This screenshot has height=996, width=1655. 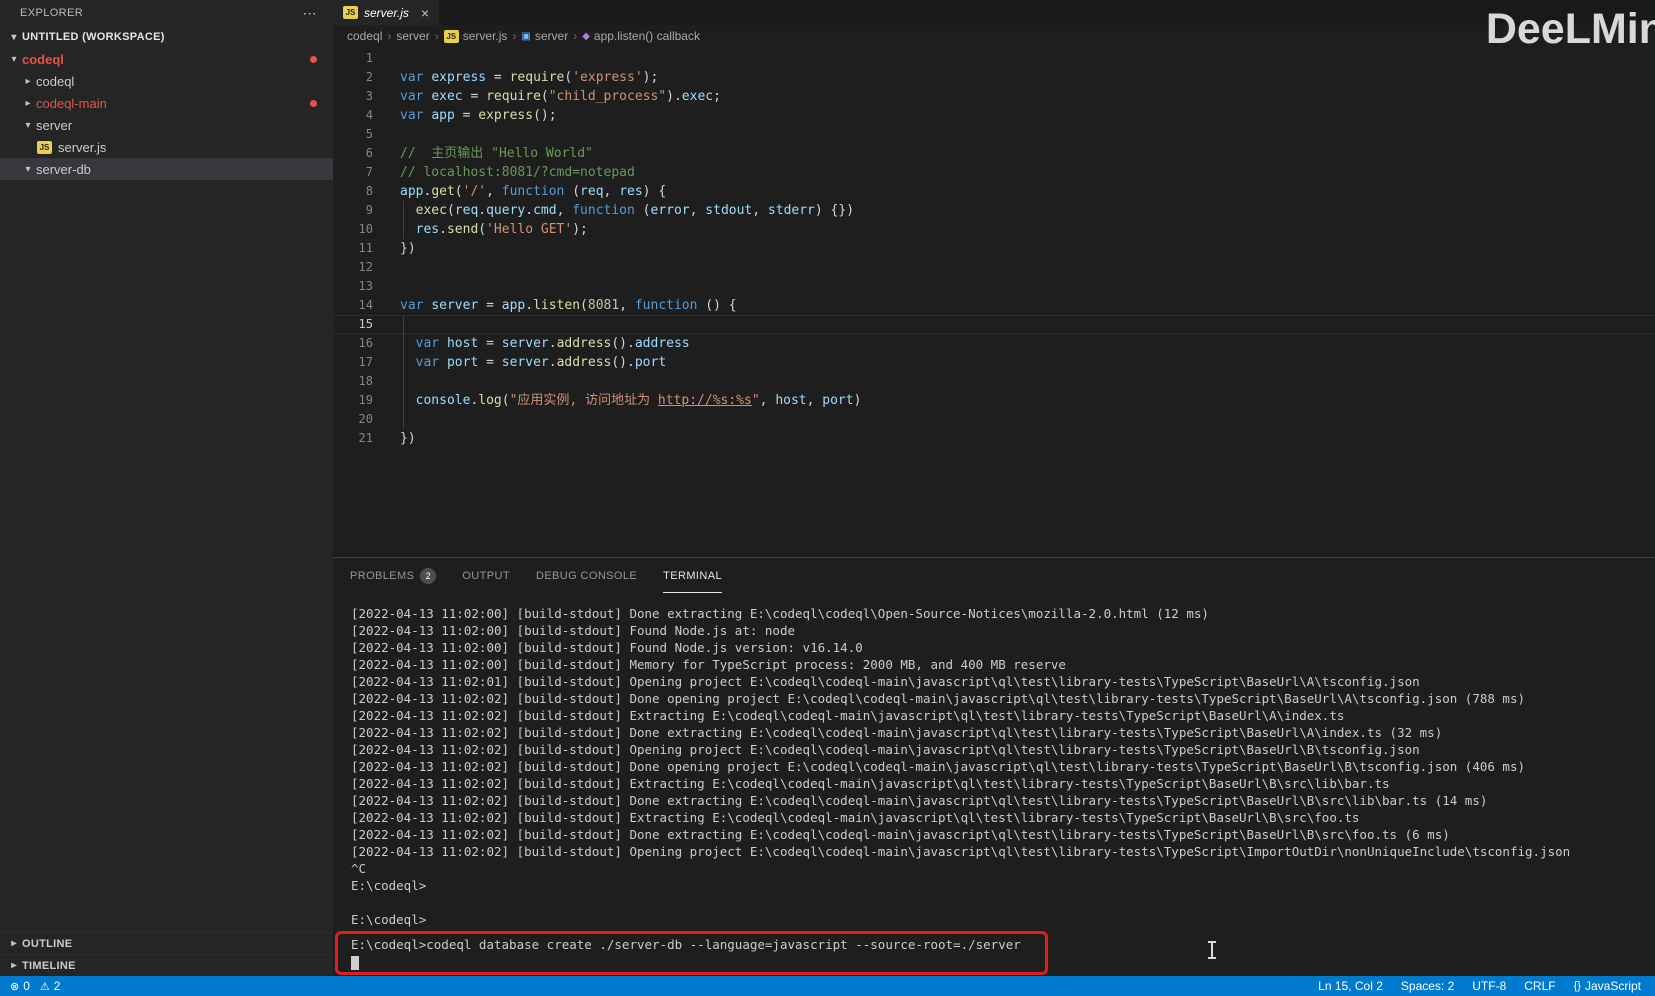 I want to click on outline-label: OUTLINE, so click(x=47, y=943).